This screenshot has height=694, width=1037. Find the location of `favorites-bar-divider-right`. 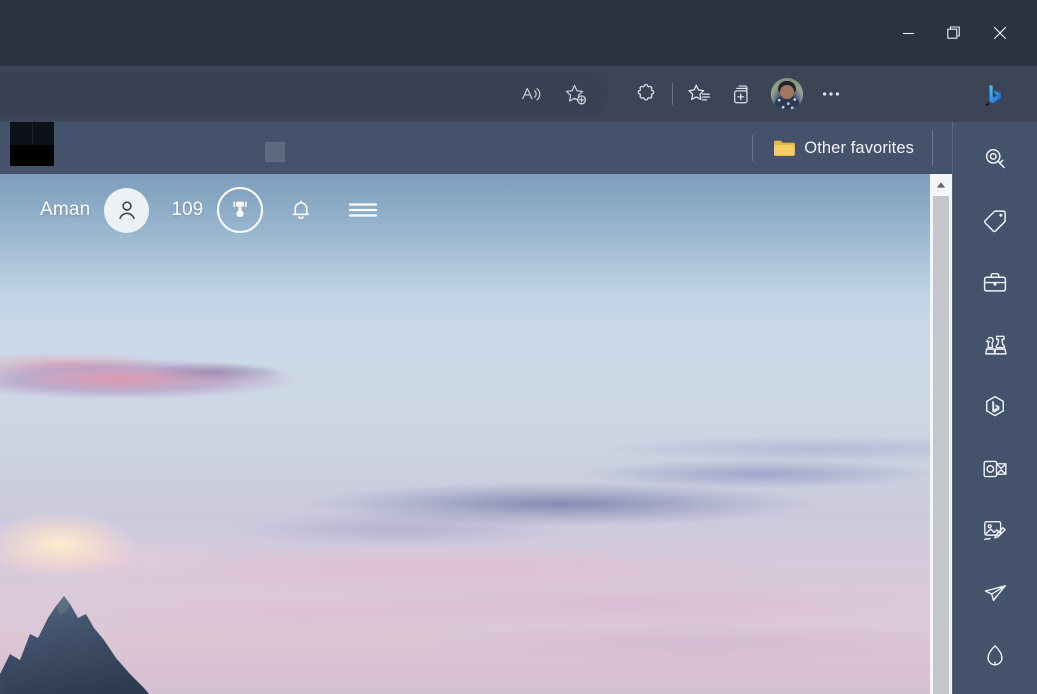

favorites-bar-divider-right is located at coordinates (932, 148).